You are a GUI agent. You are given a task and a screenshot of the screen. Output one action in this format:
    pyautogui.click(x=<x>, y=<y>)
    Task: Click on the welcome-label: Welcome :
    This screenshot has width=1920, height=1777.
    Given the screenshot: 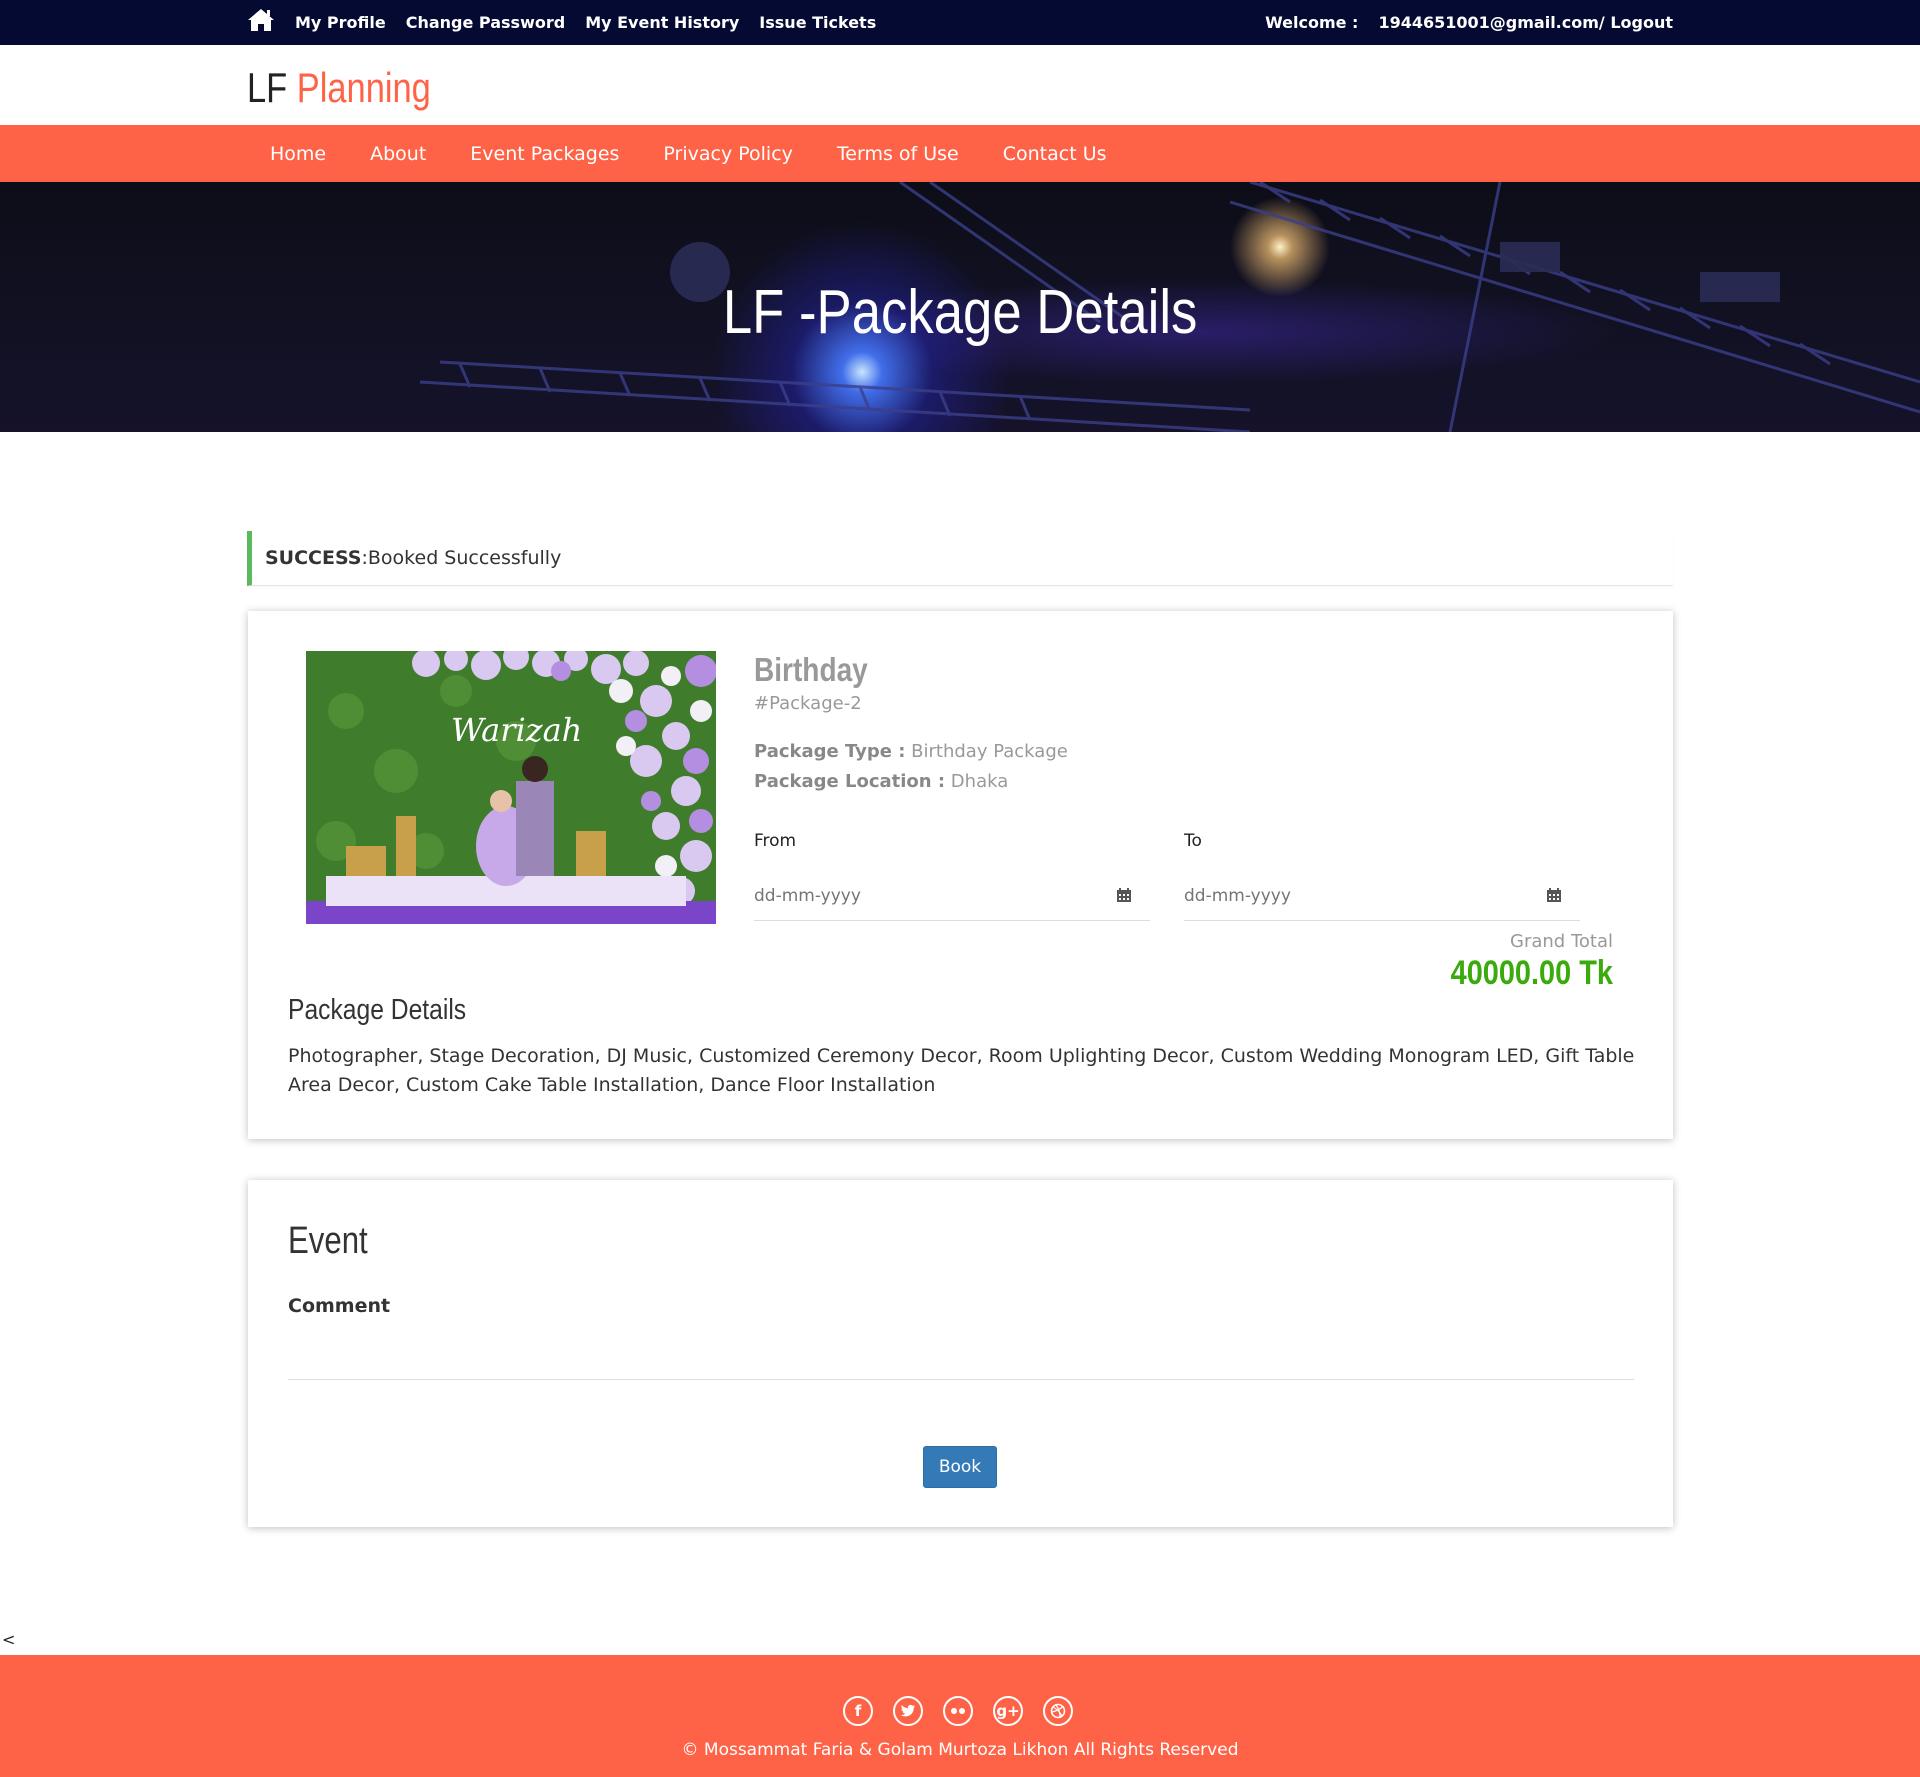 What is the action you would take?
    pyautogui.click(x=1312, y=22)
    